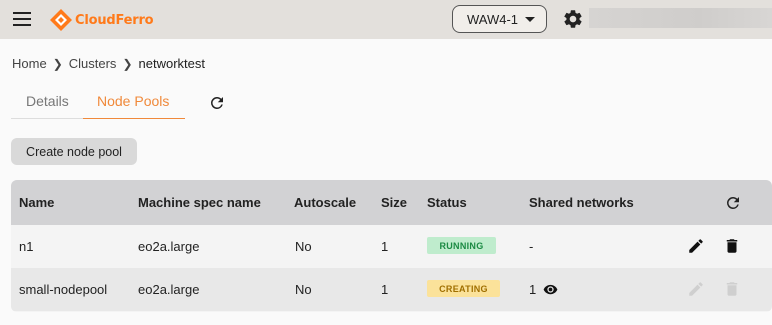 Image resolution: width=772 pixels, height=325 pixels. I want to click on column-header-name: Name, so click(36, 202).